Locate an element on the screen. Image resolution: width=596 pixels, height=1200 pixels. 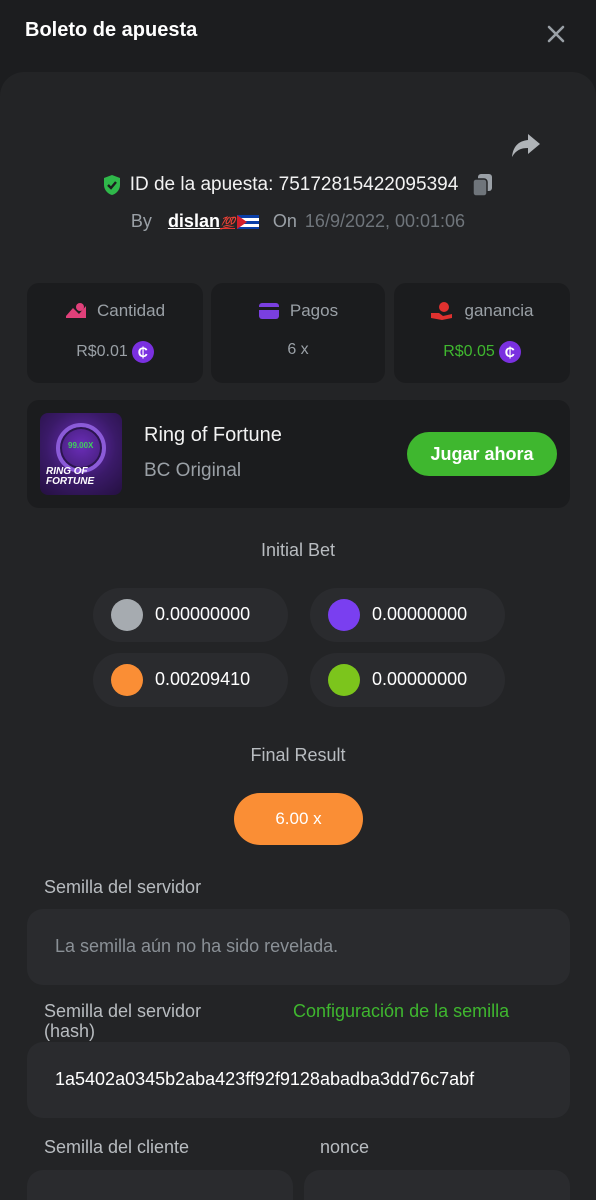
username-link: dislan💯 is located at coordinates (213, 221).